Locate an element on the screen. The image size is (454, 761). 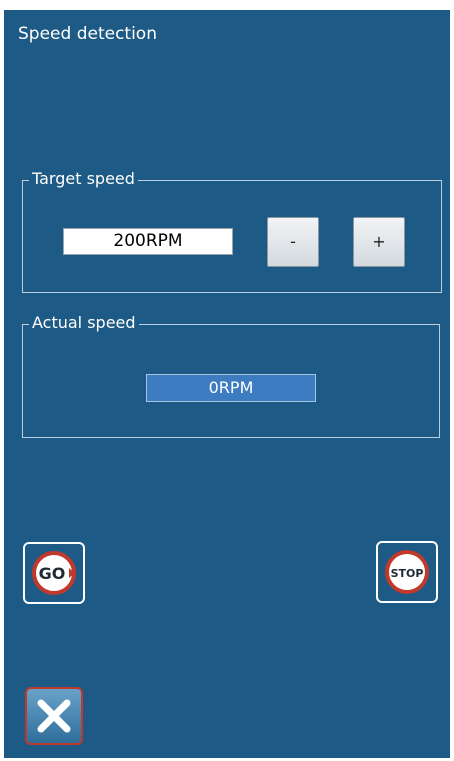
close-icon is located at coordinates (54, 716).